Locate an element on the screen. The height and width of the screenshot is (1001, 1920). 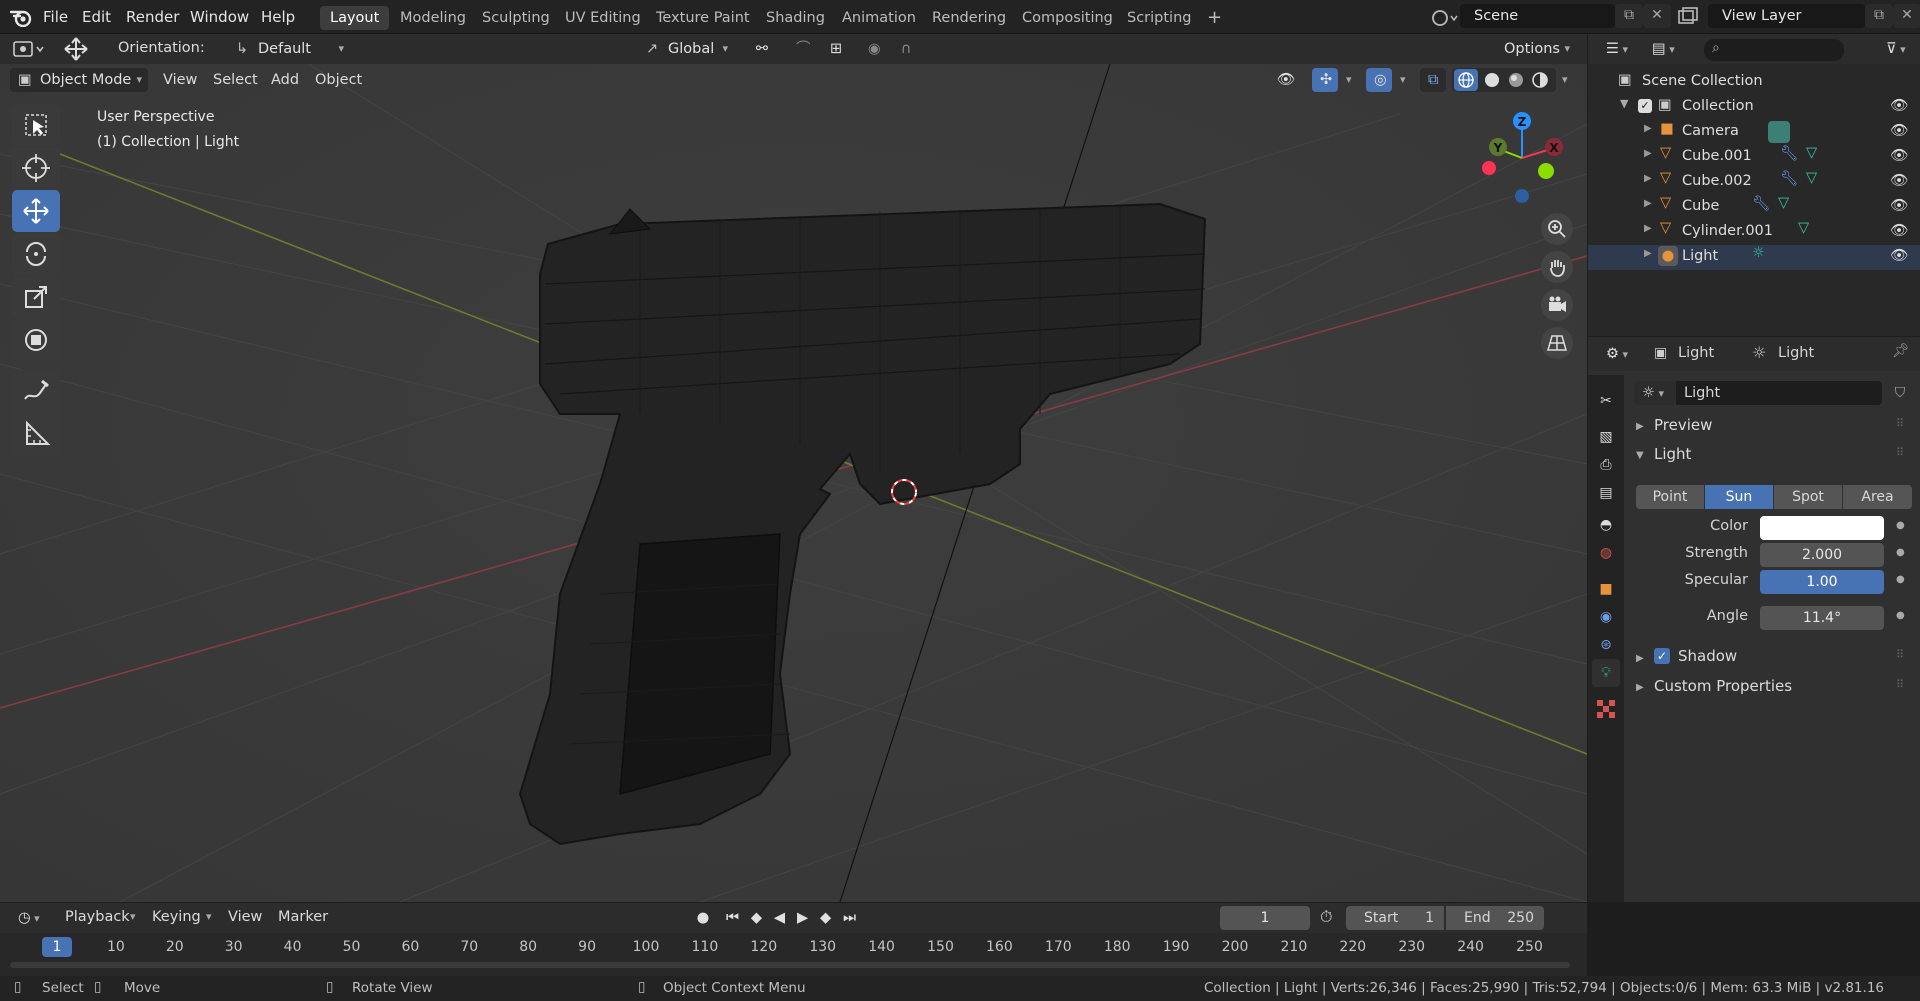
menu-view: View is located at coordinates (180, 80).